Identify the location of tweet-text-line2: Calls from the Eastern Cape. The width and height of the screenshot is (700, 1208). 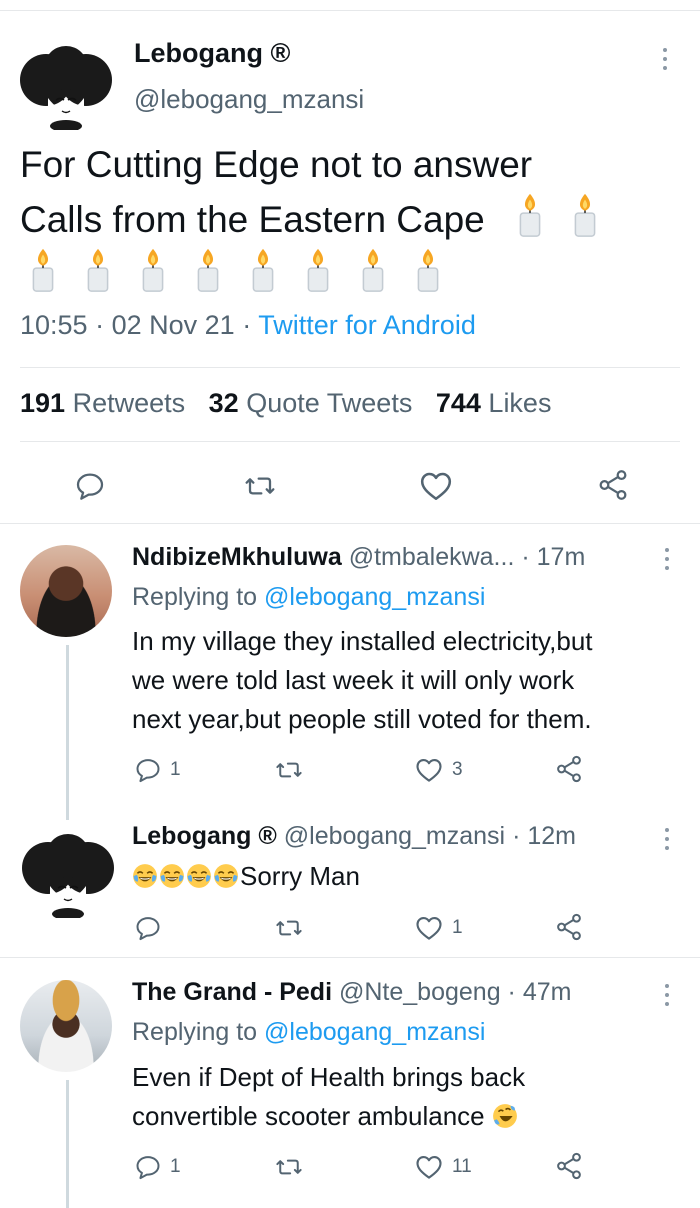
(252, 219).